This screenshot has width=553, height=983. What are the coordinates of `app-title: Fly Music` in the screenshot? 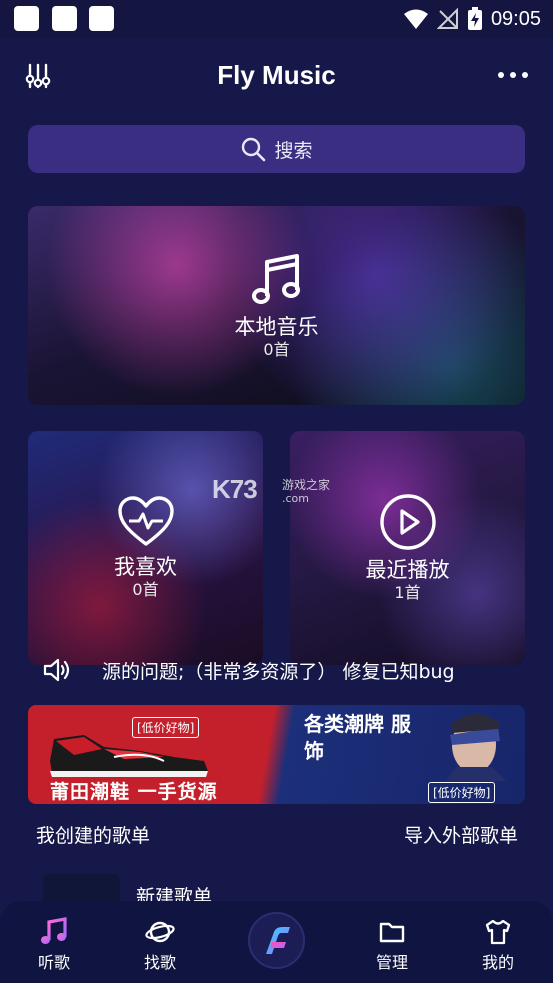 It's located at (276, 75).